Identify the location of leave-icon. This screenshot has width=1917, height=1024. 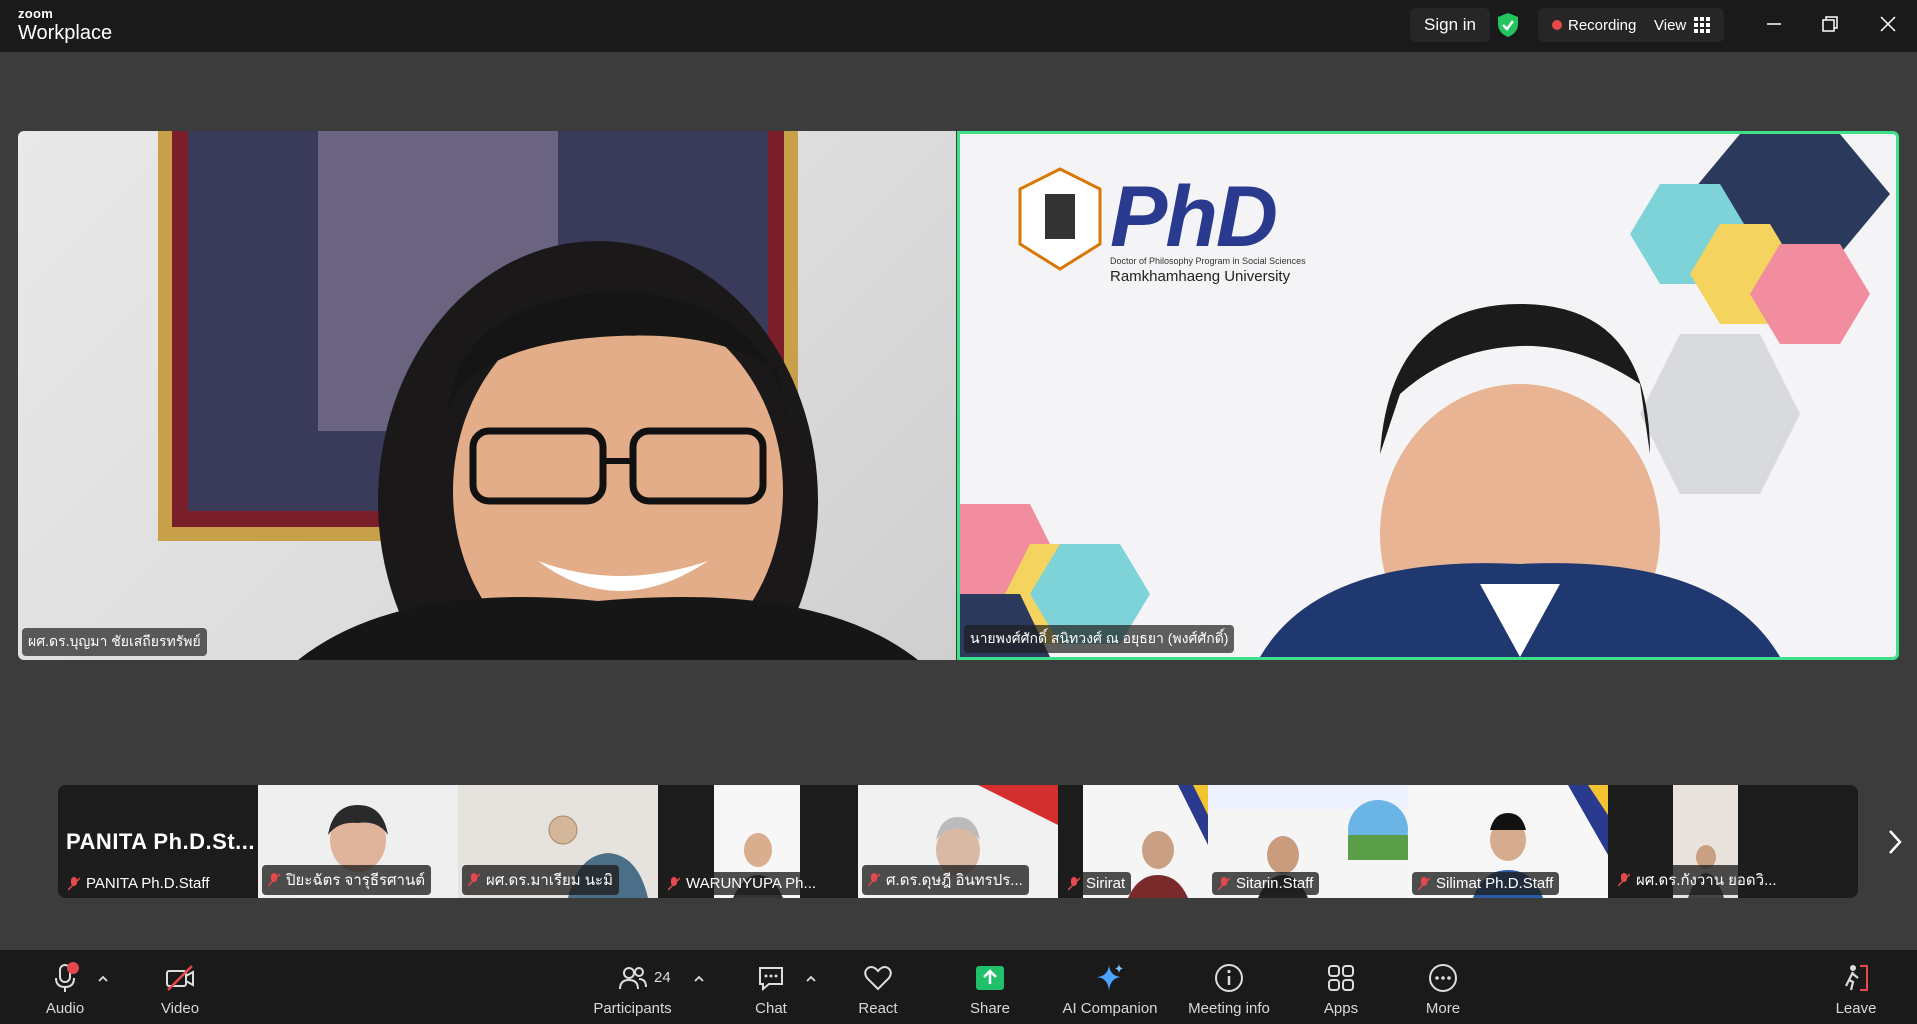
(1856, 978).